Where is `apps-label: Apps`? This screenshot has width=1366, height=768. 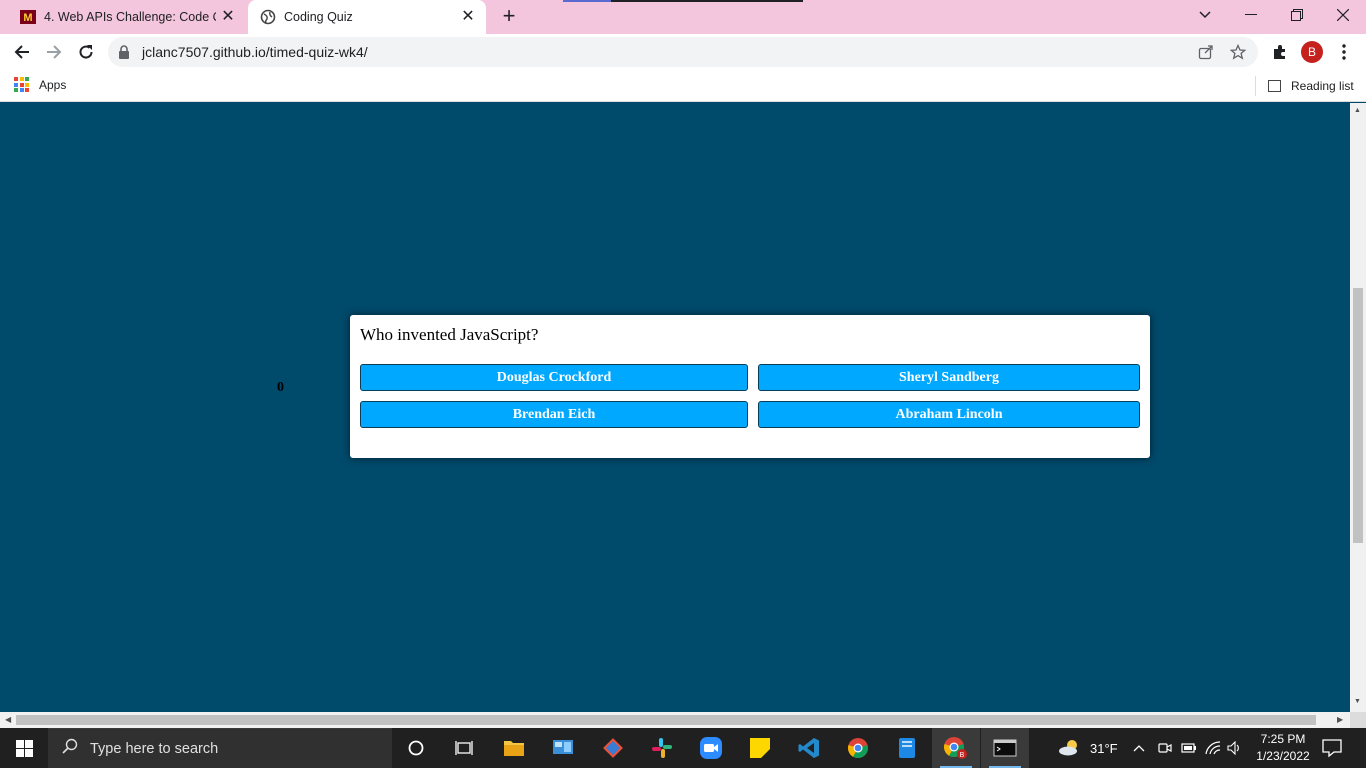 apps-label: Apps is located at coordinates (53, 84).